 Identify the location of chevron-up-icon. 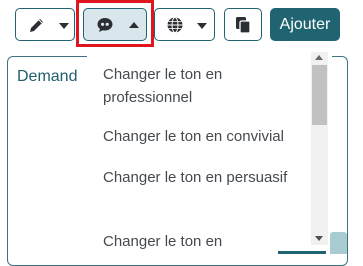
(134, 25).